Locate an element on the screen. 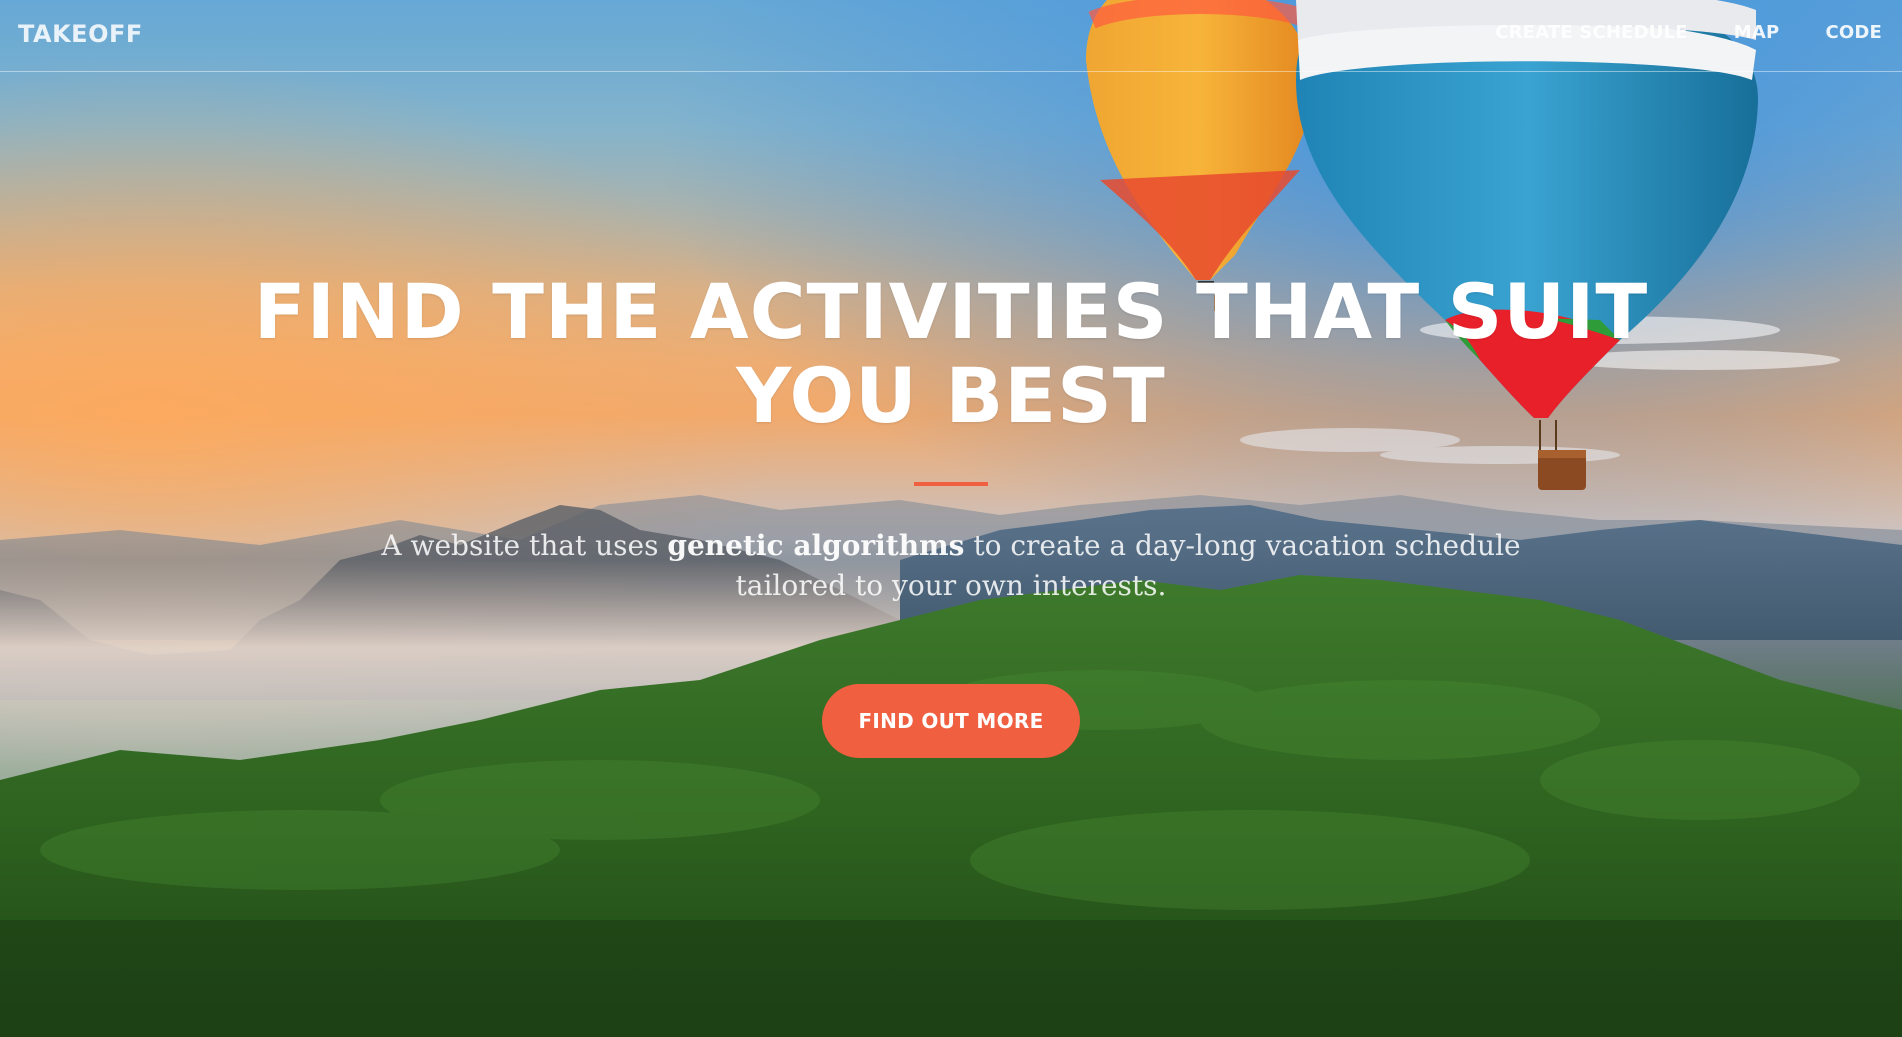 The image size is (1902, 1037). nav-links: CREATE SCHEDULE MAP CODE is located at coordinates (1688, 32).